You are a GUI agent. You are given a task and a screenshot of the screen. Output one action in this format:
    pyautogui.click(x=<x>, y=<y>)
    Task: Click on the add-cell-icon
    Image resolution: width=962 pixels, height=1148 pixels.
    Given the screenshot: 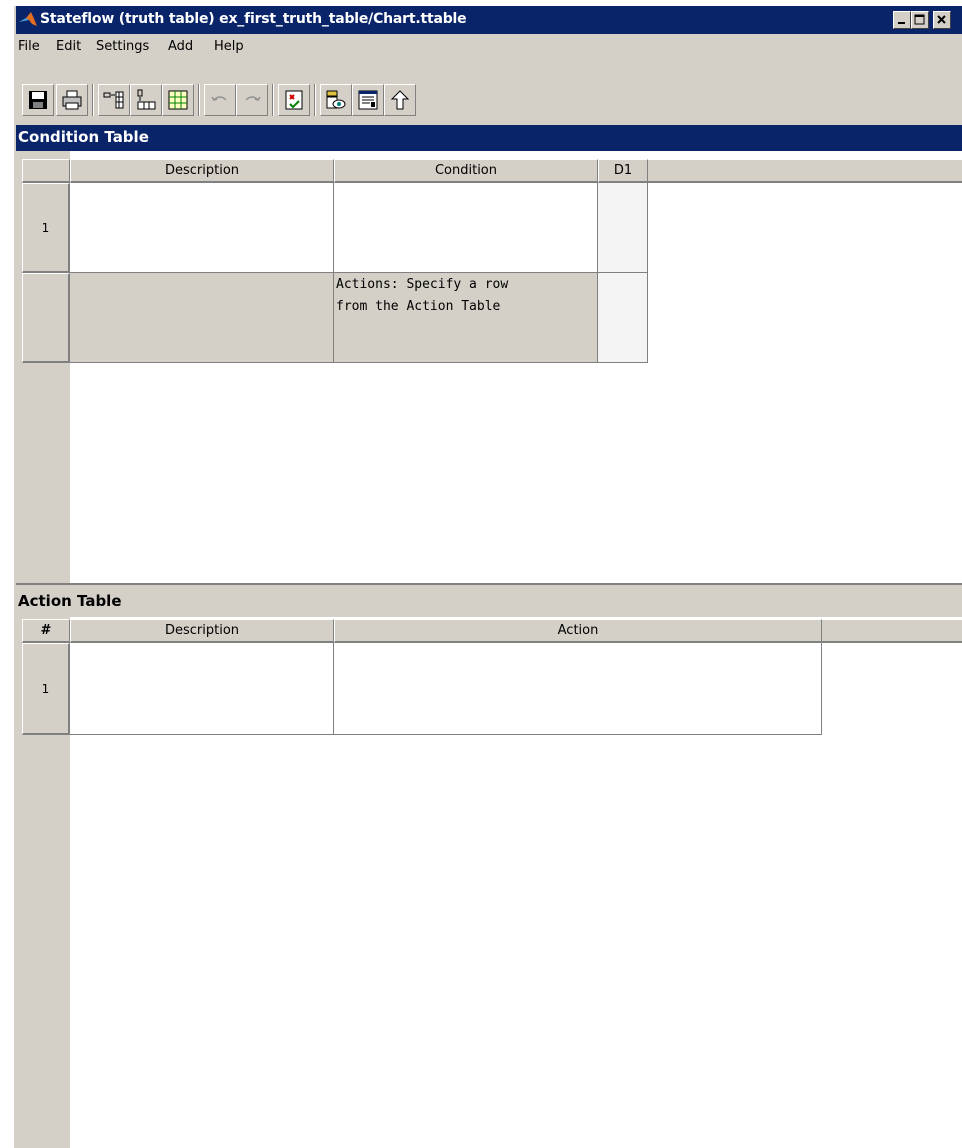 What is the action you would take?
    pyautogui.click(x=178, y=100)
    